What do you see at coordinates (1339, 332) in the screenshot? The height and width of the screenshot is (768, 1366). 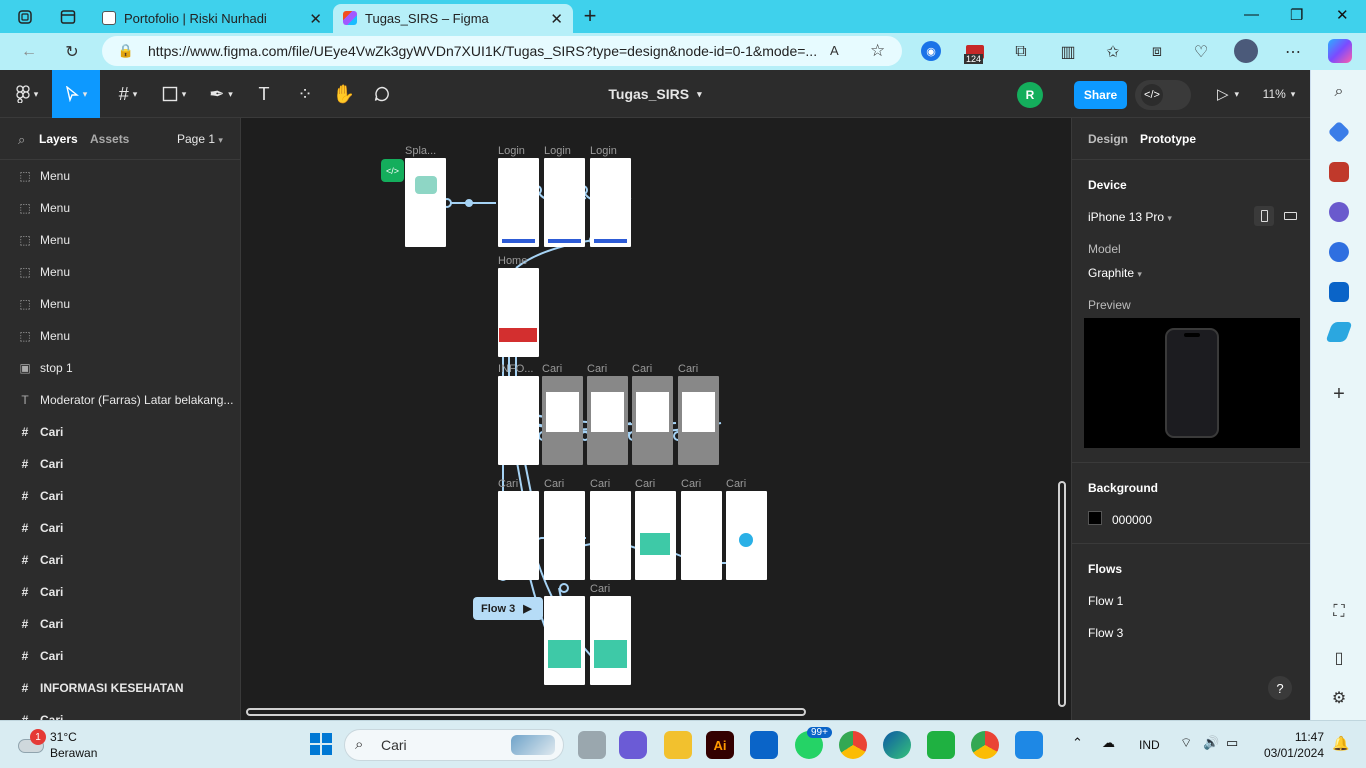 I see `drop-icon` at bounding box center [1339, 332].